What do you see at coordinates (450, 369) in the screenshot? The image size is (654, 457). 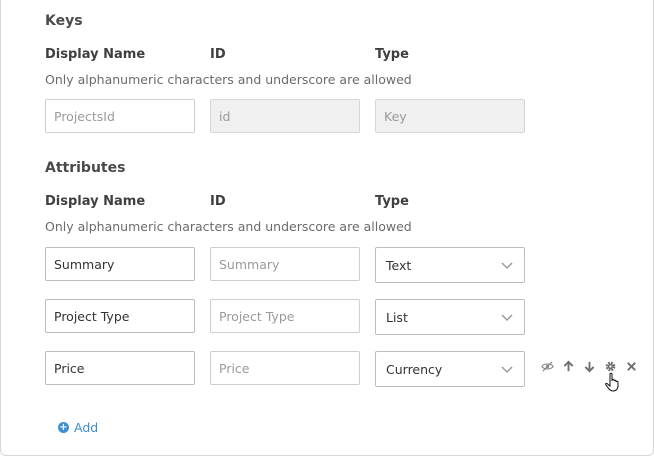 I see `attribute-type-select: Currency` at bounding box center [450, 369].